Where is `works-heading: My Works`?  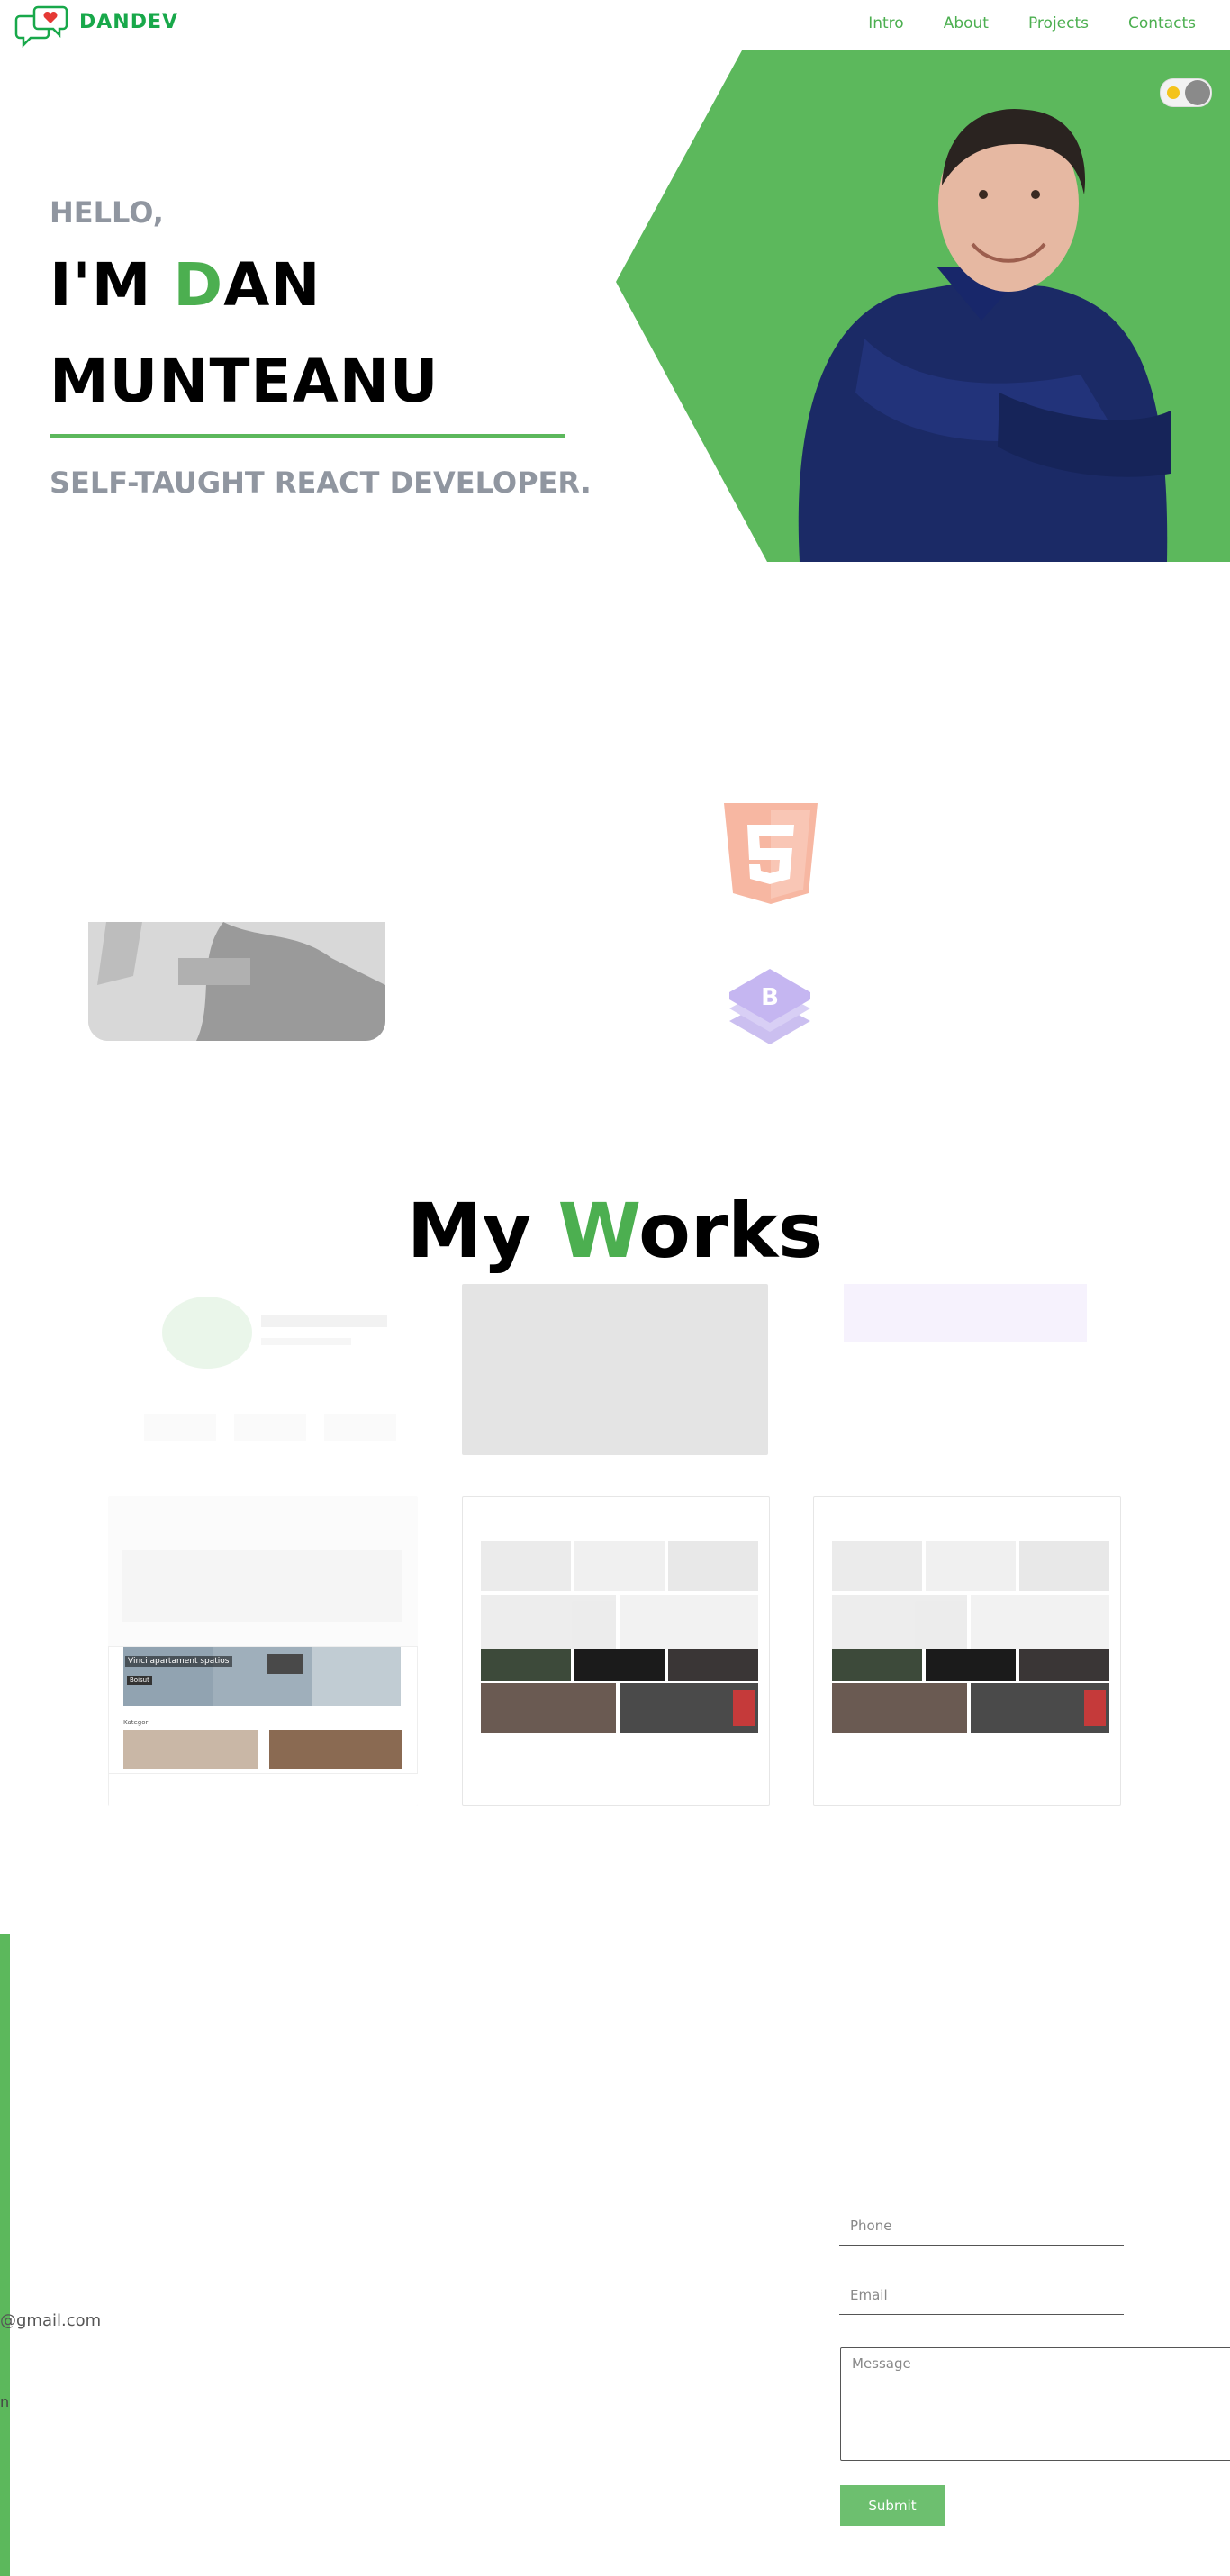 works-heading: My Works is located at coordinates (615, 1231).